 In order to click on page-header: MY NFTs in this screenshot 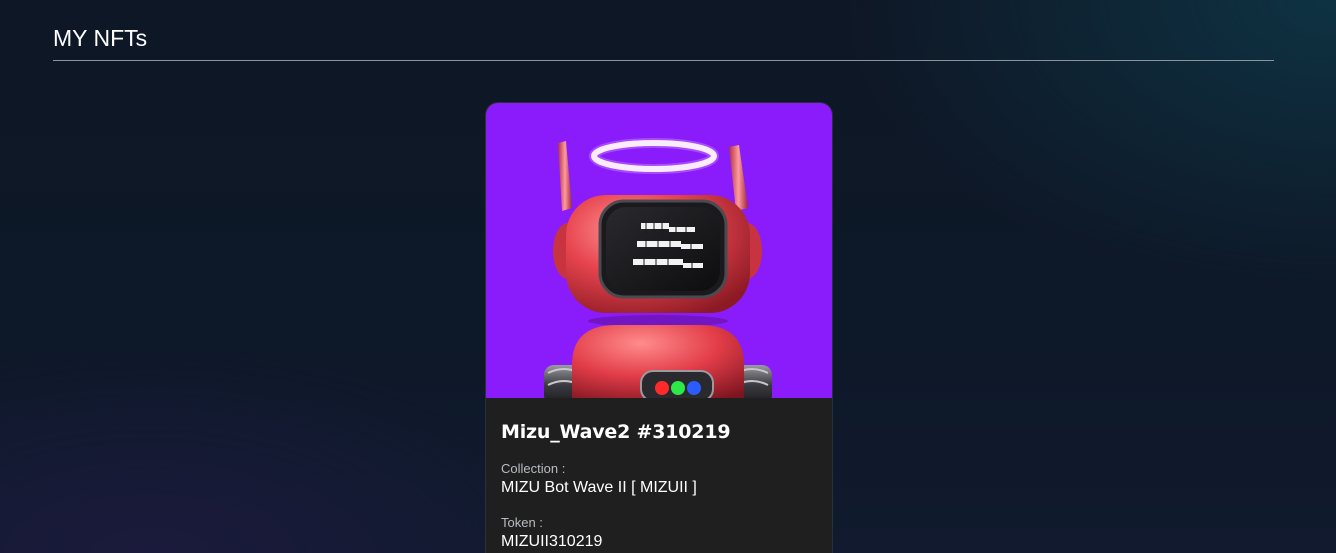, I will do `click(663, 30)`.